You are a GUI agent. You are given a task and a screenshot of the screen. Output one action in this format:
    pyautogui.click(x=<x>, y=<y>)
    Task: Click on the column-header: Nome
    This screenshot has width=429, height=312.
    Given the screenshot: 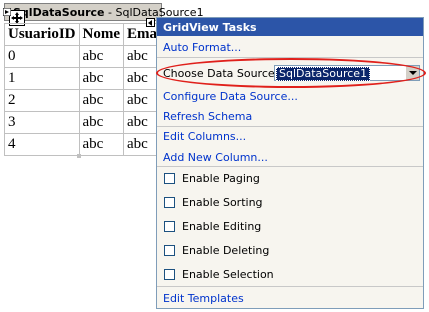 What is the action you would take?
    pyautogui.click(x=101, y=34)
    